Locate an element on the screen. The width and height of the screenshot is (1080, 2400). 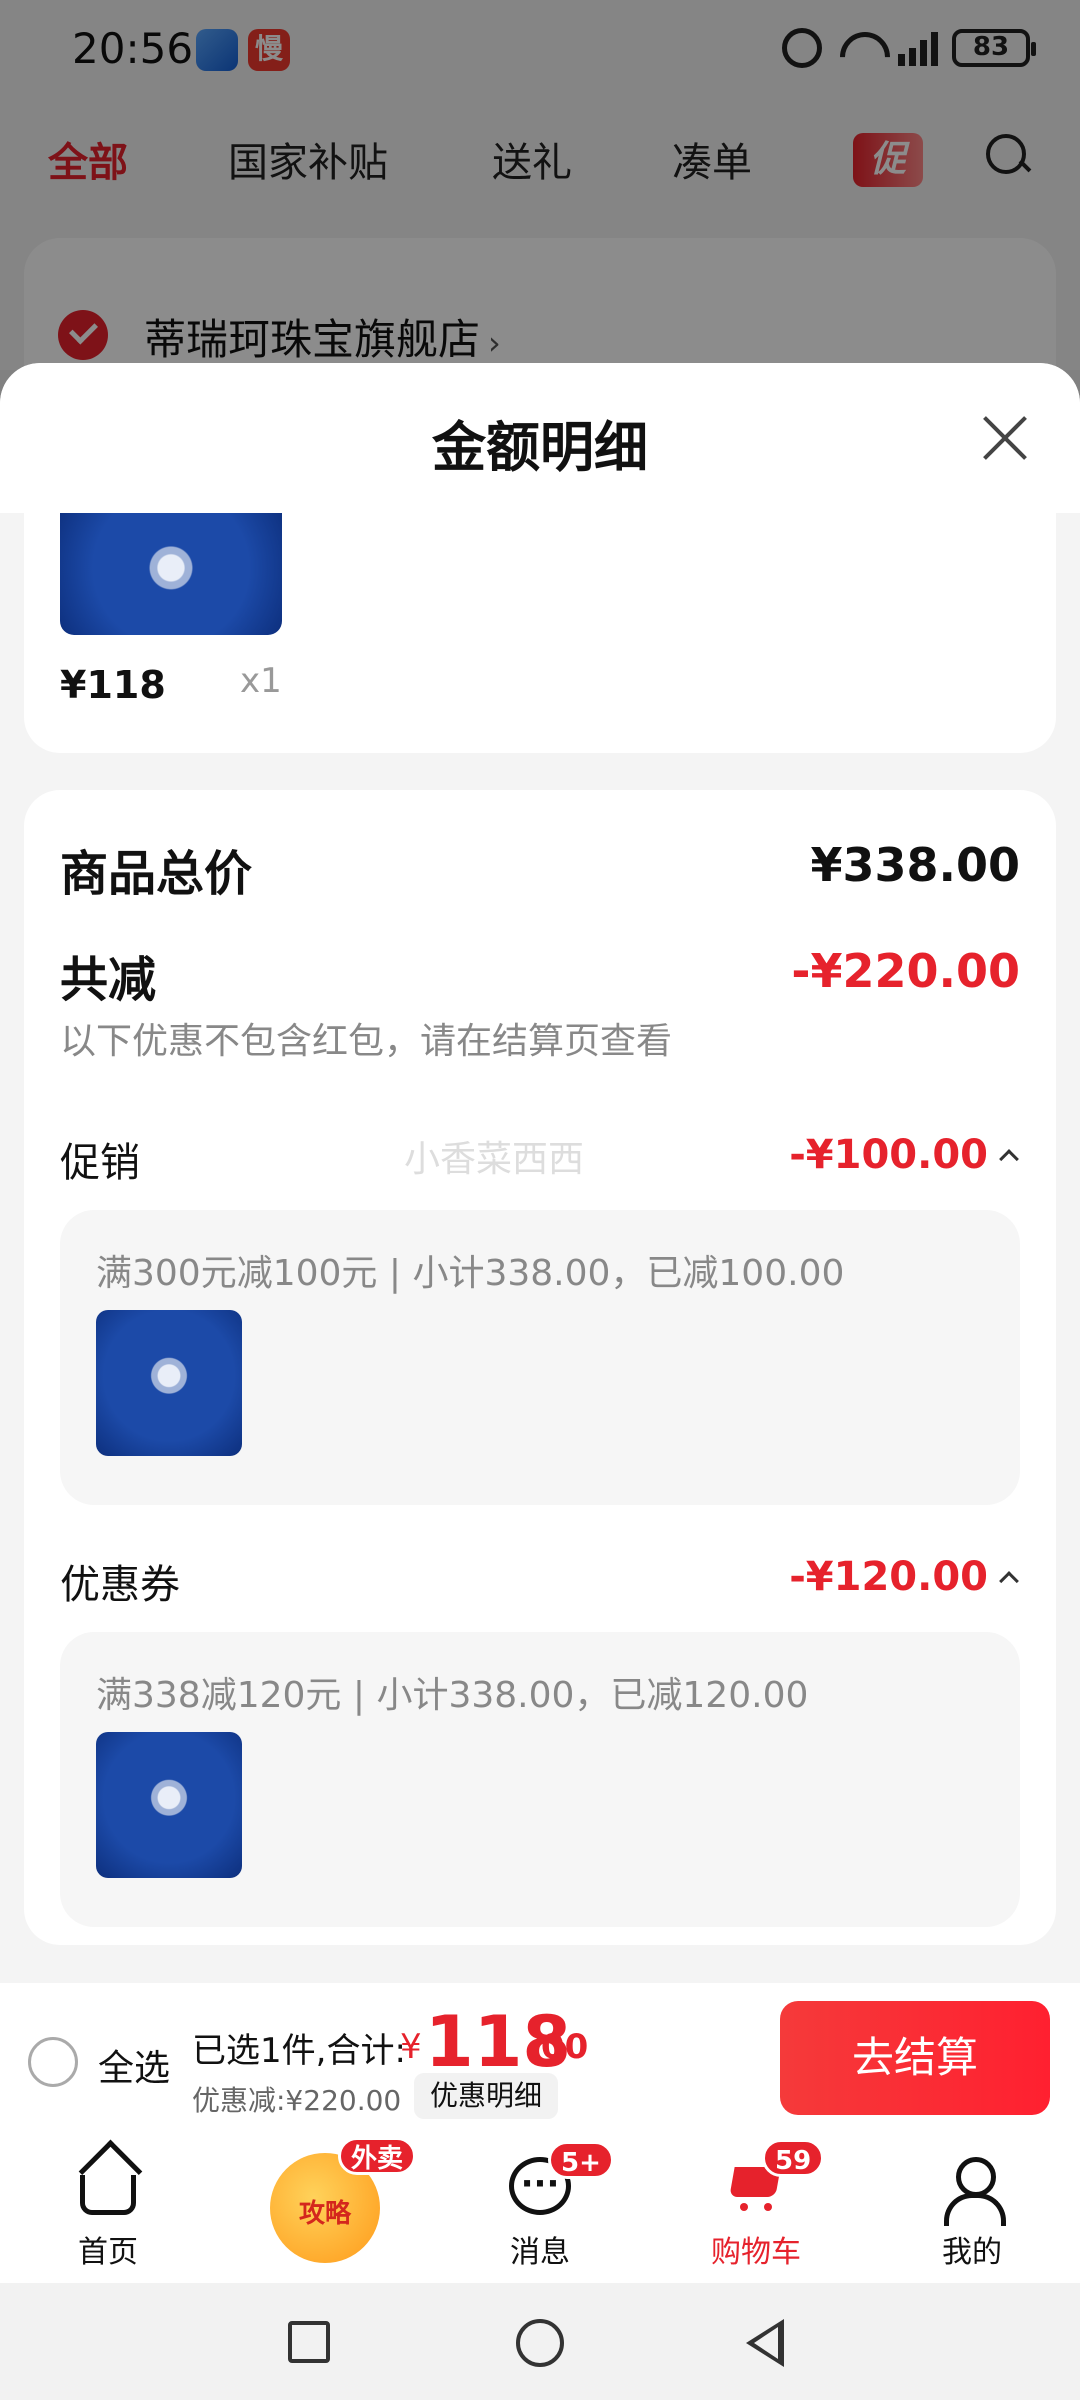
coupon-detail-text: 满338减120元 | 小计338.00，已减120.00 is located at coordinates (452, 1695).